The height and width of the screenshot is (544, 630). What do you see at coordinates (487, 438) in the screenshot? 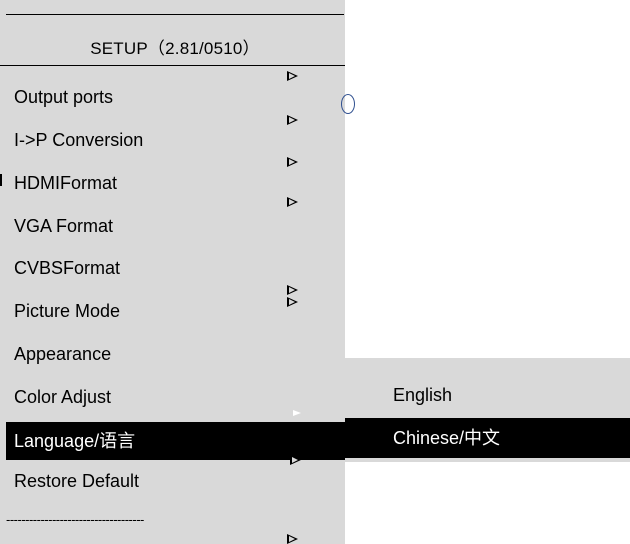
I see `submenu-item-chinese: Chinese/中文` at bounding box center [487, 438].